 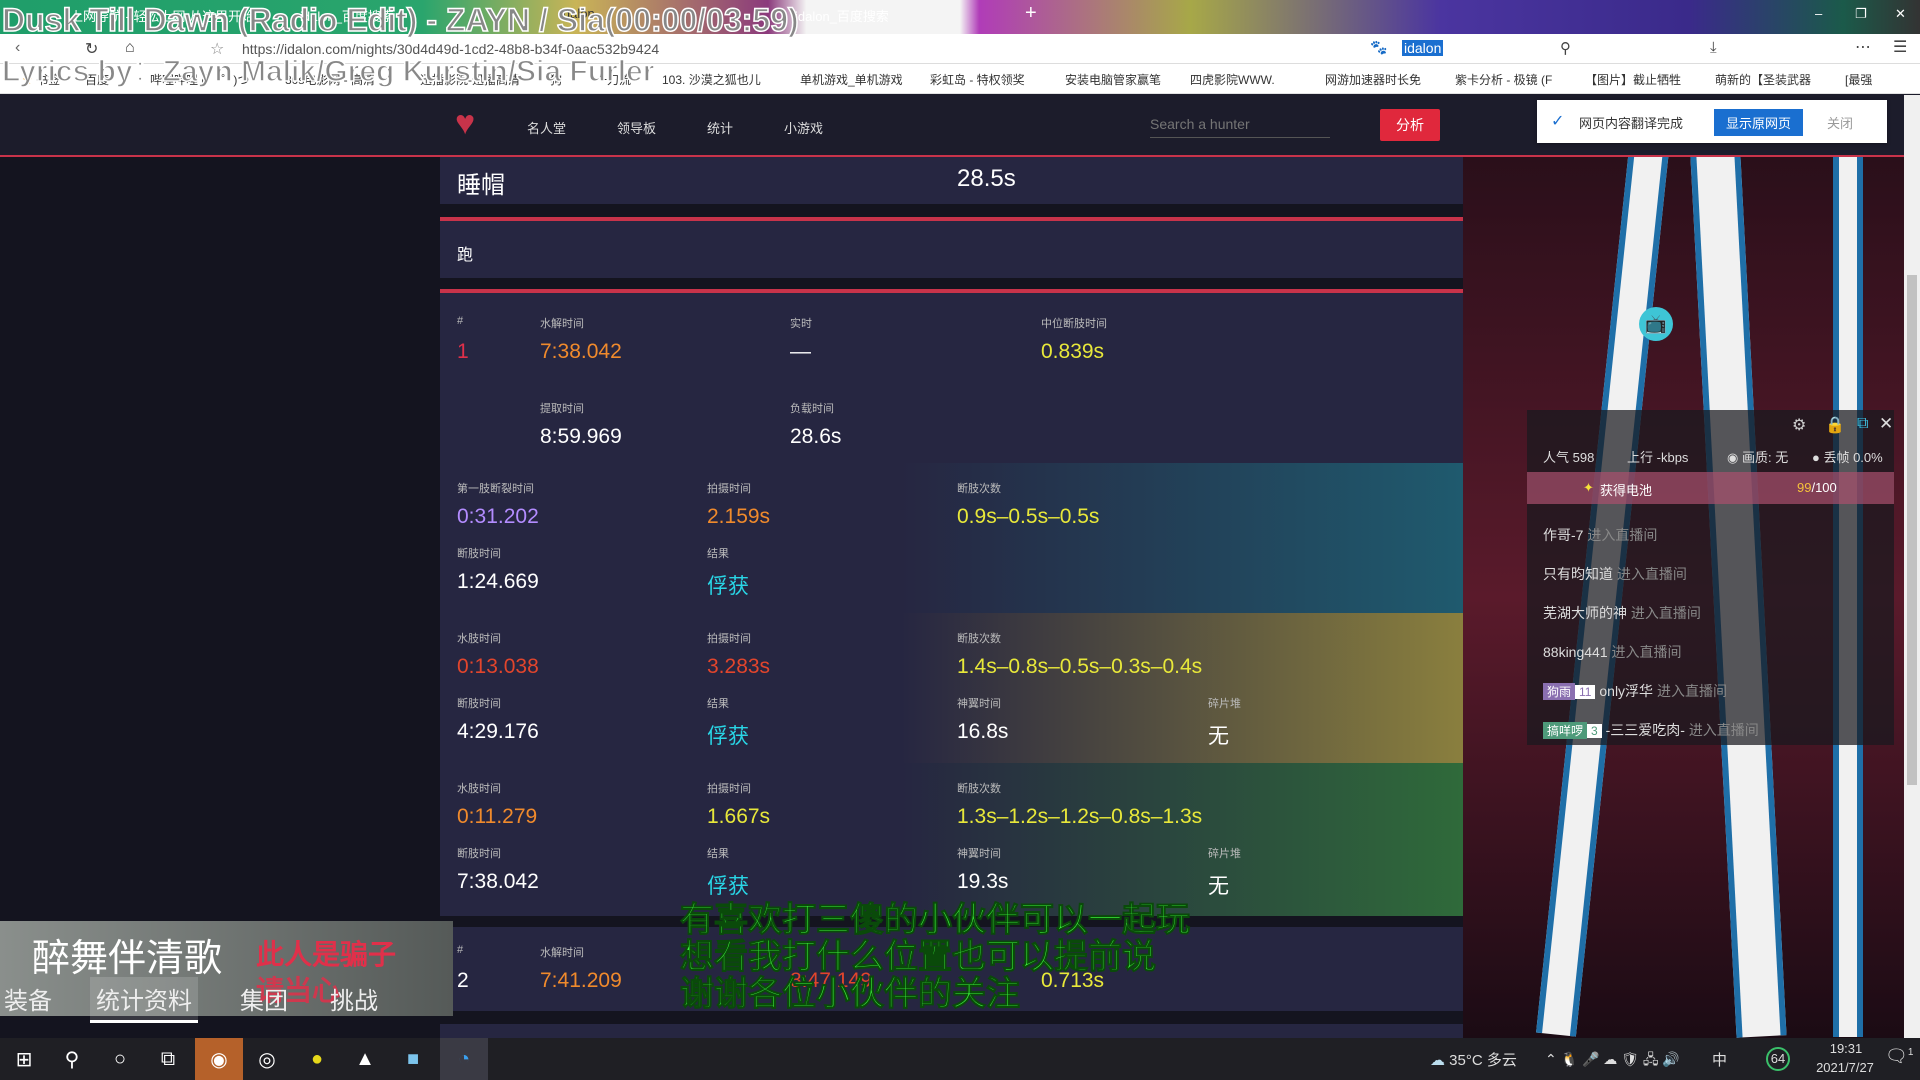 What do you see at coordinates (1651, 730) in the screenshot?
I see `chat-item: 搞咩啰 3 -三三爱吃肉- 进入直播间` at bounding box center [1651, 730].